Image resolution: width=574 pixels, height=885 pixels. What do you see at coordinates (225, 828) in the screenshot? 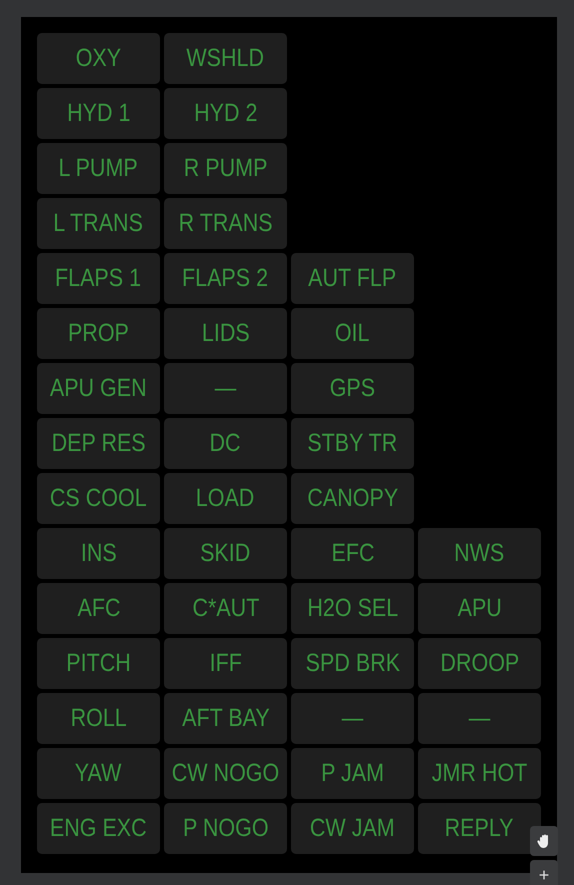
I see `caution-light: P NOGO` at bounding box center [225, 828].